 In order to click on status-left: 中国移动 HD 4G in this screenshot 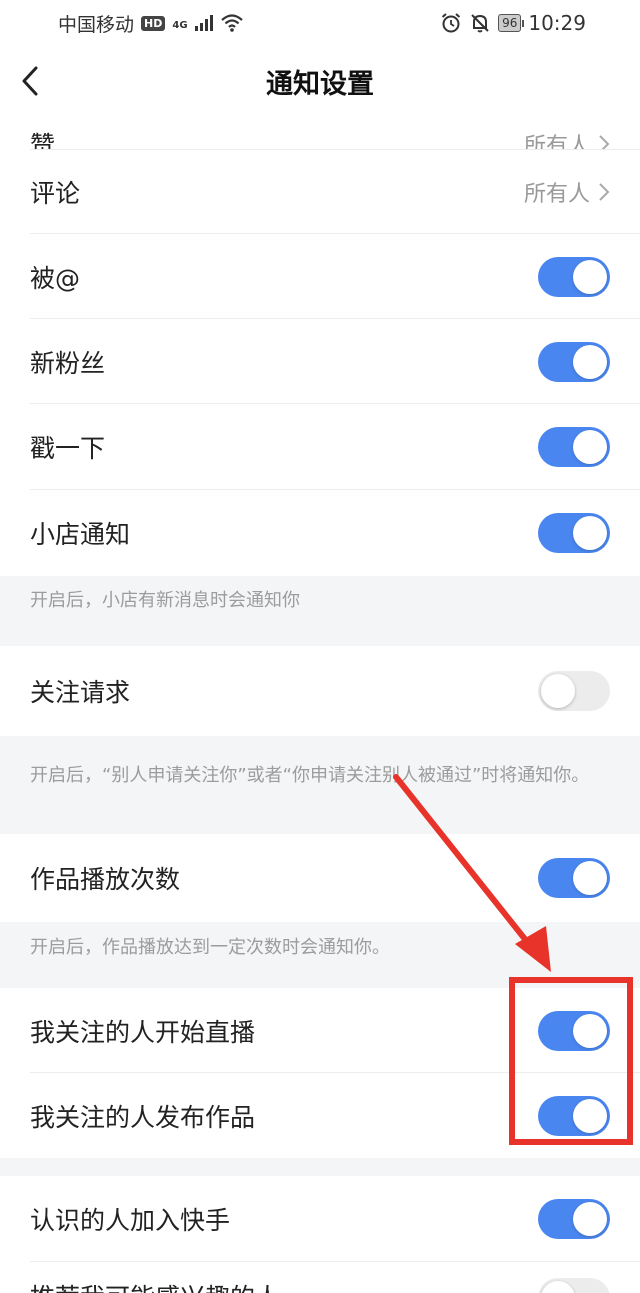, I will do `click(151, 23)`.